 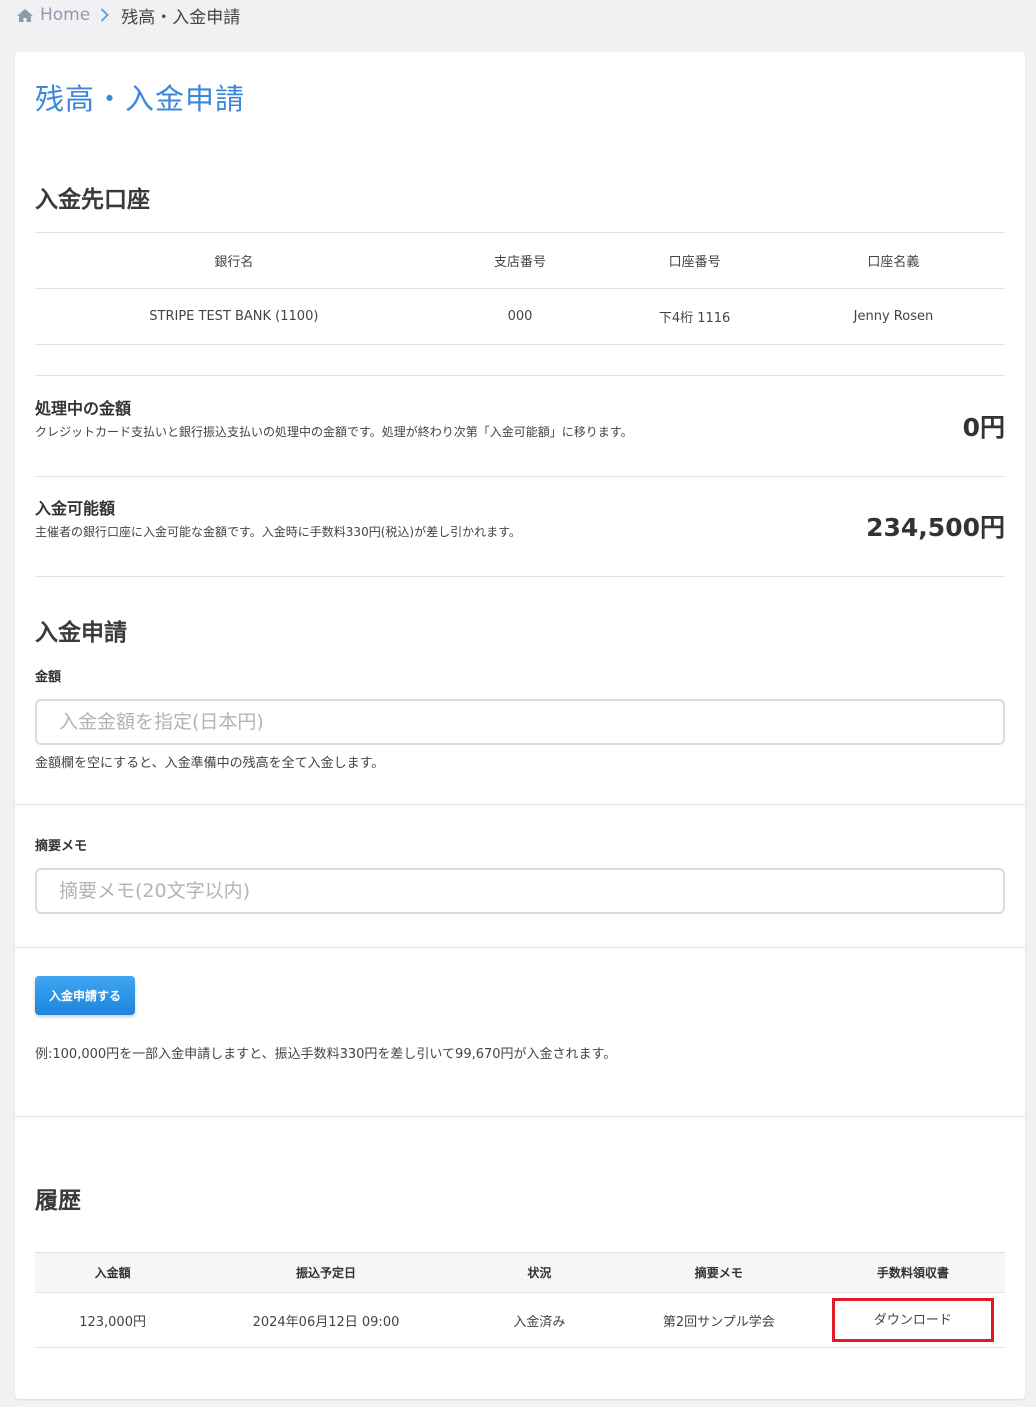 What do you see at coordinates (520, 722) in the screenshot?
I see `amount-input` at bounding box center [520, 722].